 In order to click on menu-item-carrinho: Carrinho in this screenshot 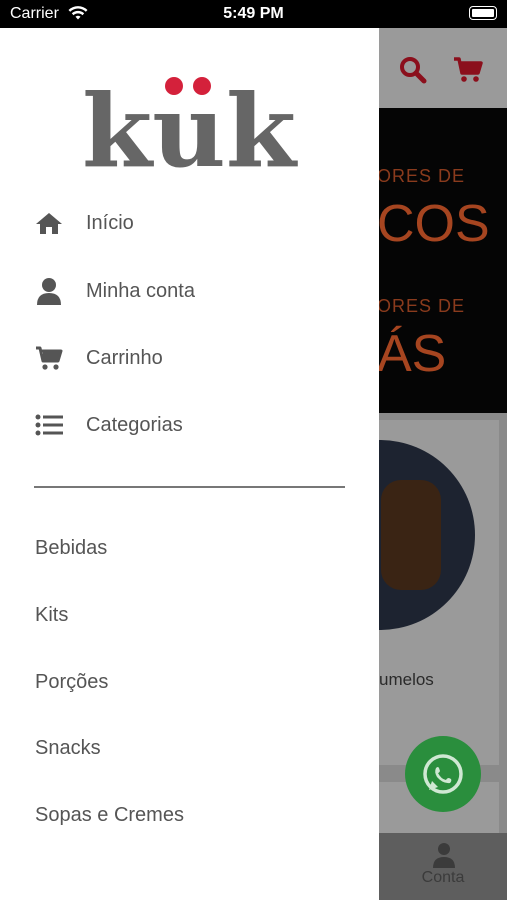, I will do `click(199, 358)`.